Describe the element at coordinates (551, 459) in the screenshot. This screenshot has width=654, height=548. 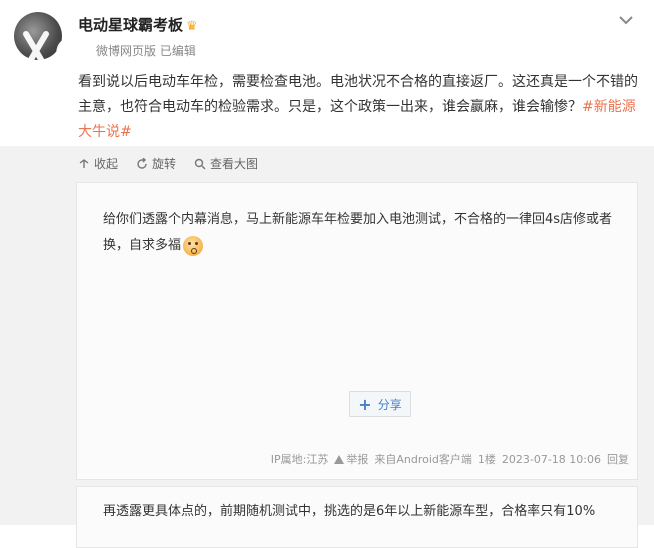
I see `comment-timestamp: 2023-07-18 10:06` at that location.